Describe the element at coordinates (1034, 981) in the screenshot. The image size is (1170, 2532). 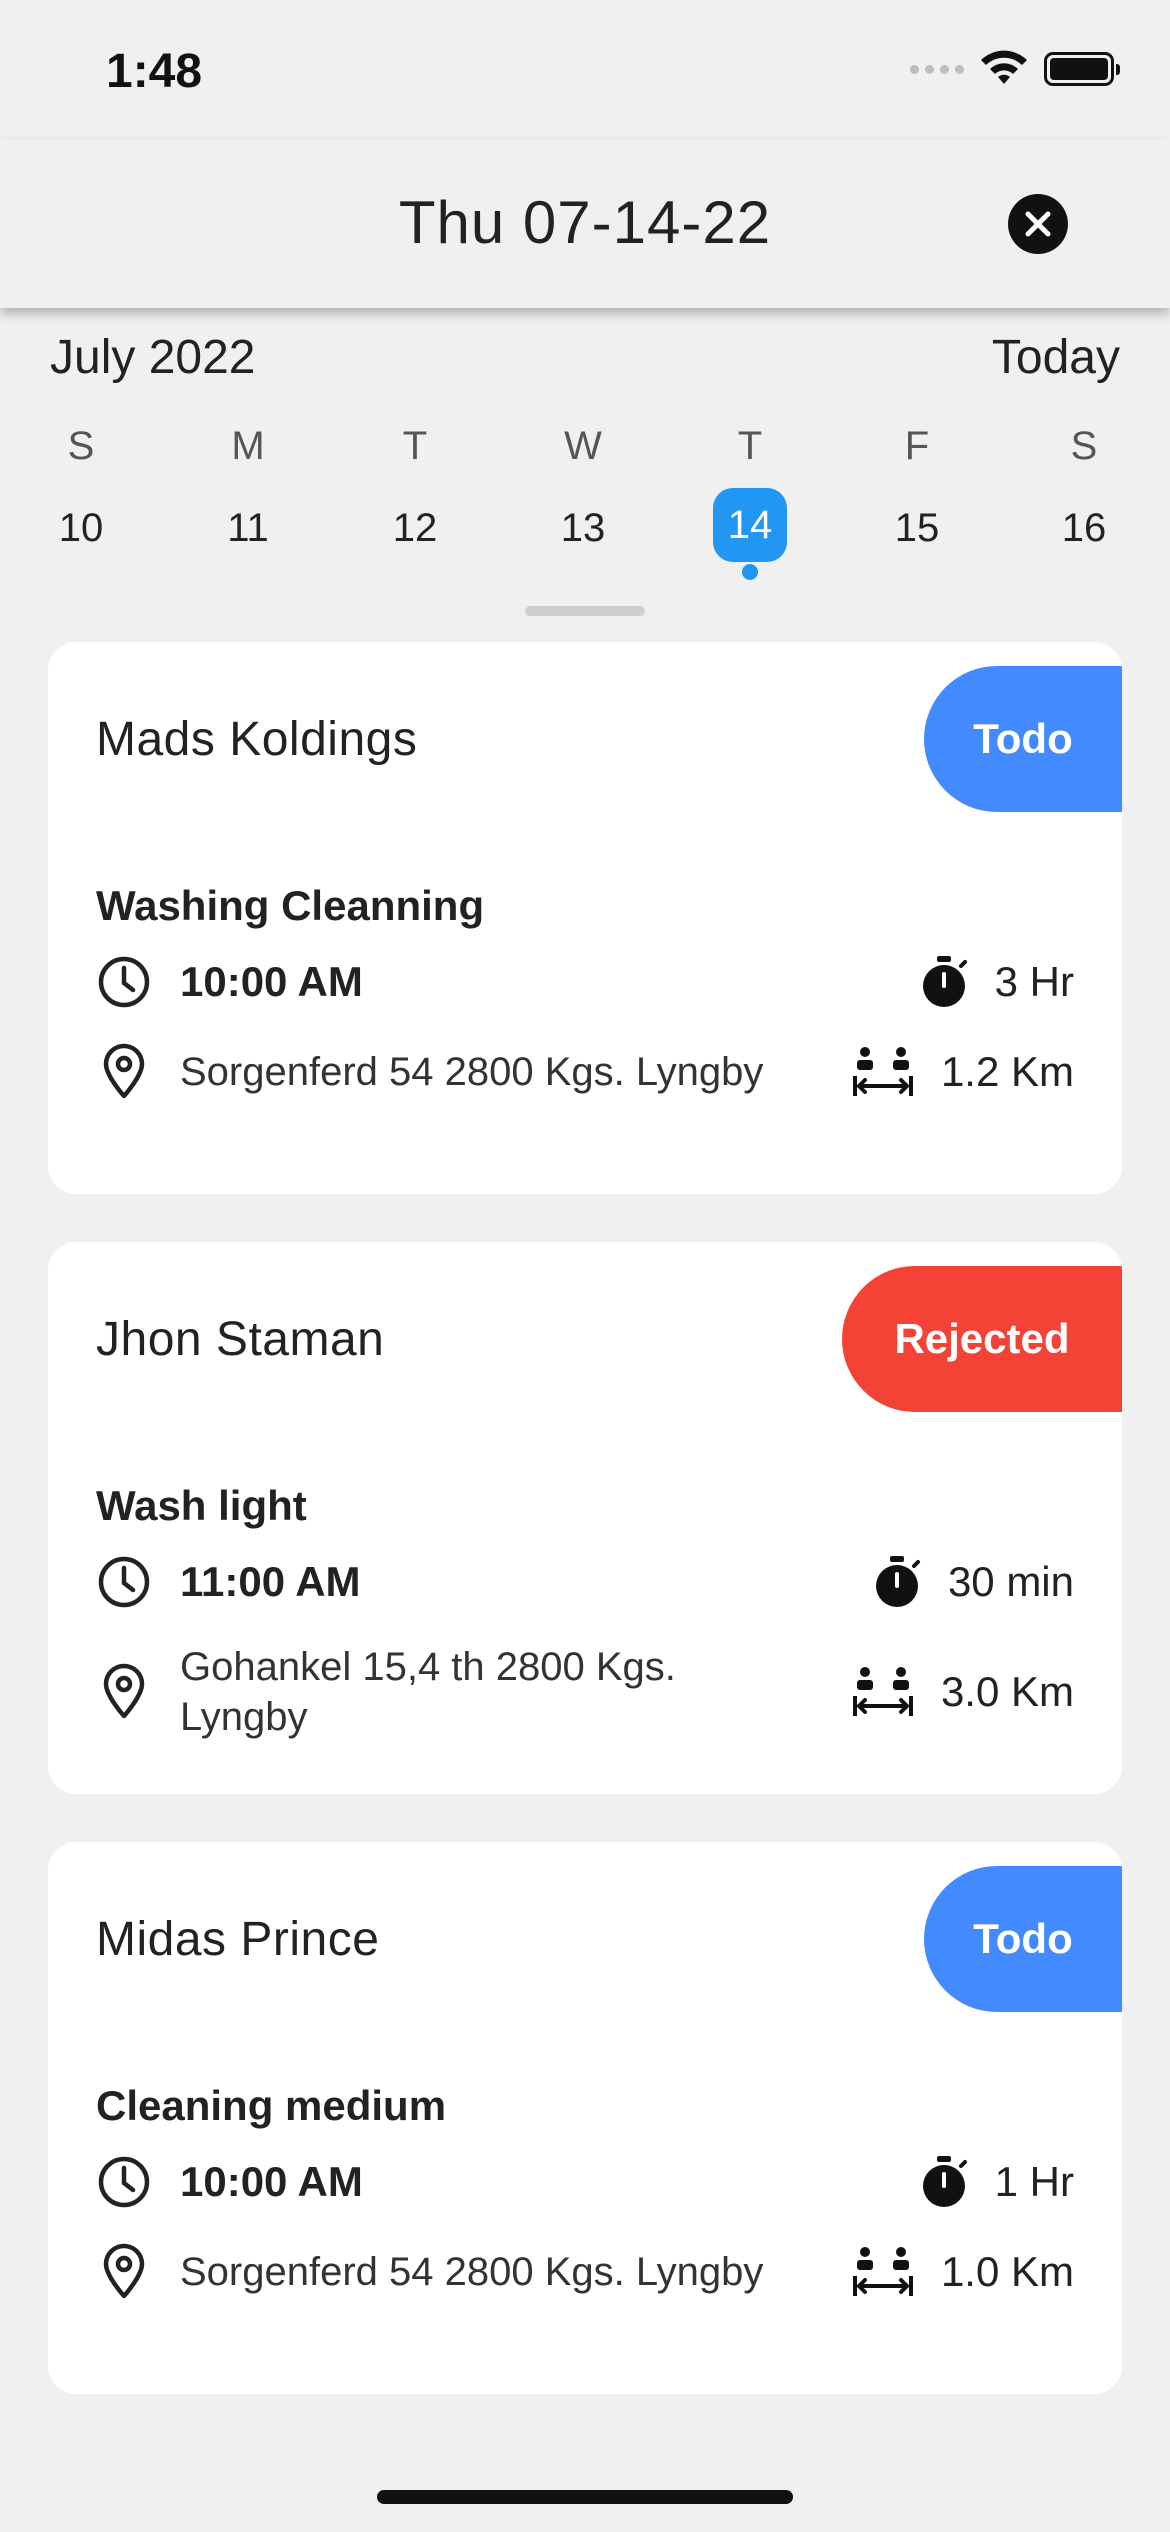
I see `job-duration: 3 Hr` at that location.